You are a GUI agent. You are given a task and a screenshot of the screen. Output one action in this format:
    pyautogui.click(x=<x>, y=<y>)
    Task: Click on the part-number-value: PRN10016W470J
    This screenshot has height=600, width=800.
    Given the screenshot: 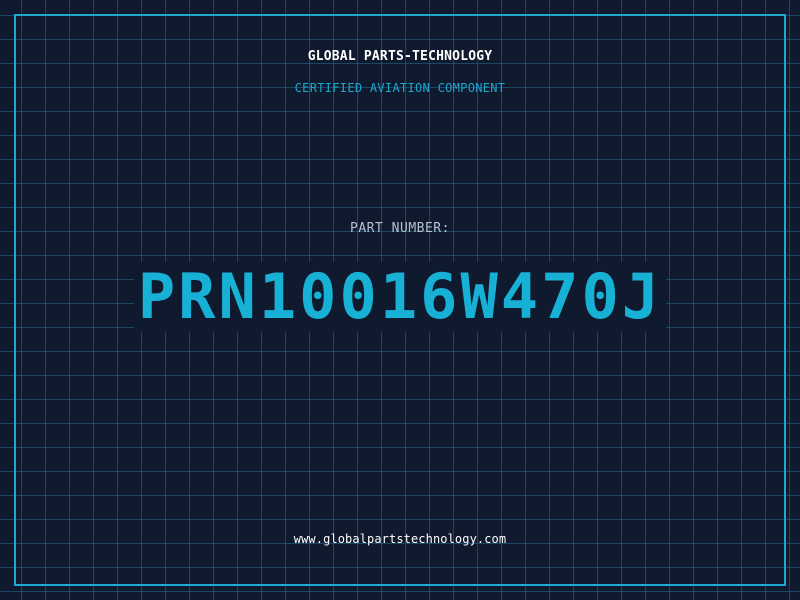 What is the action you would take?
    pyautogui.click(x=400, y=297)
    